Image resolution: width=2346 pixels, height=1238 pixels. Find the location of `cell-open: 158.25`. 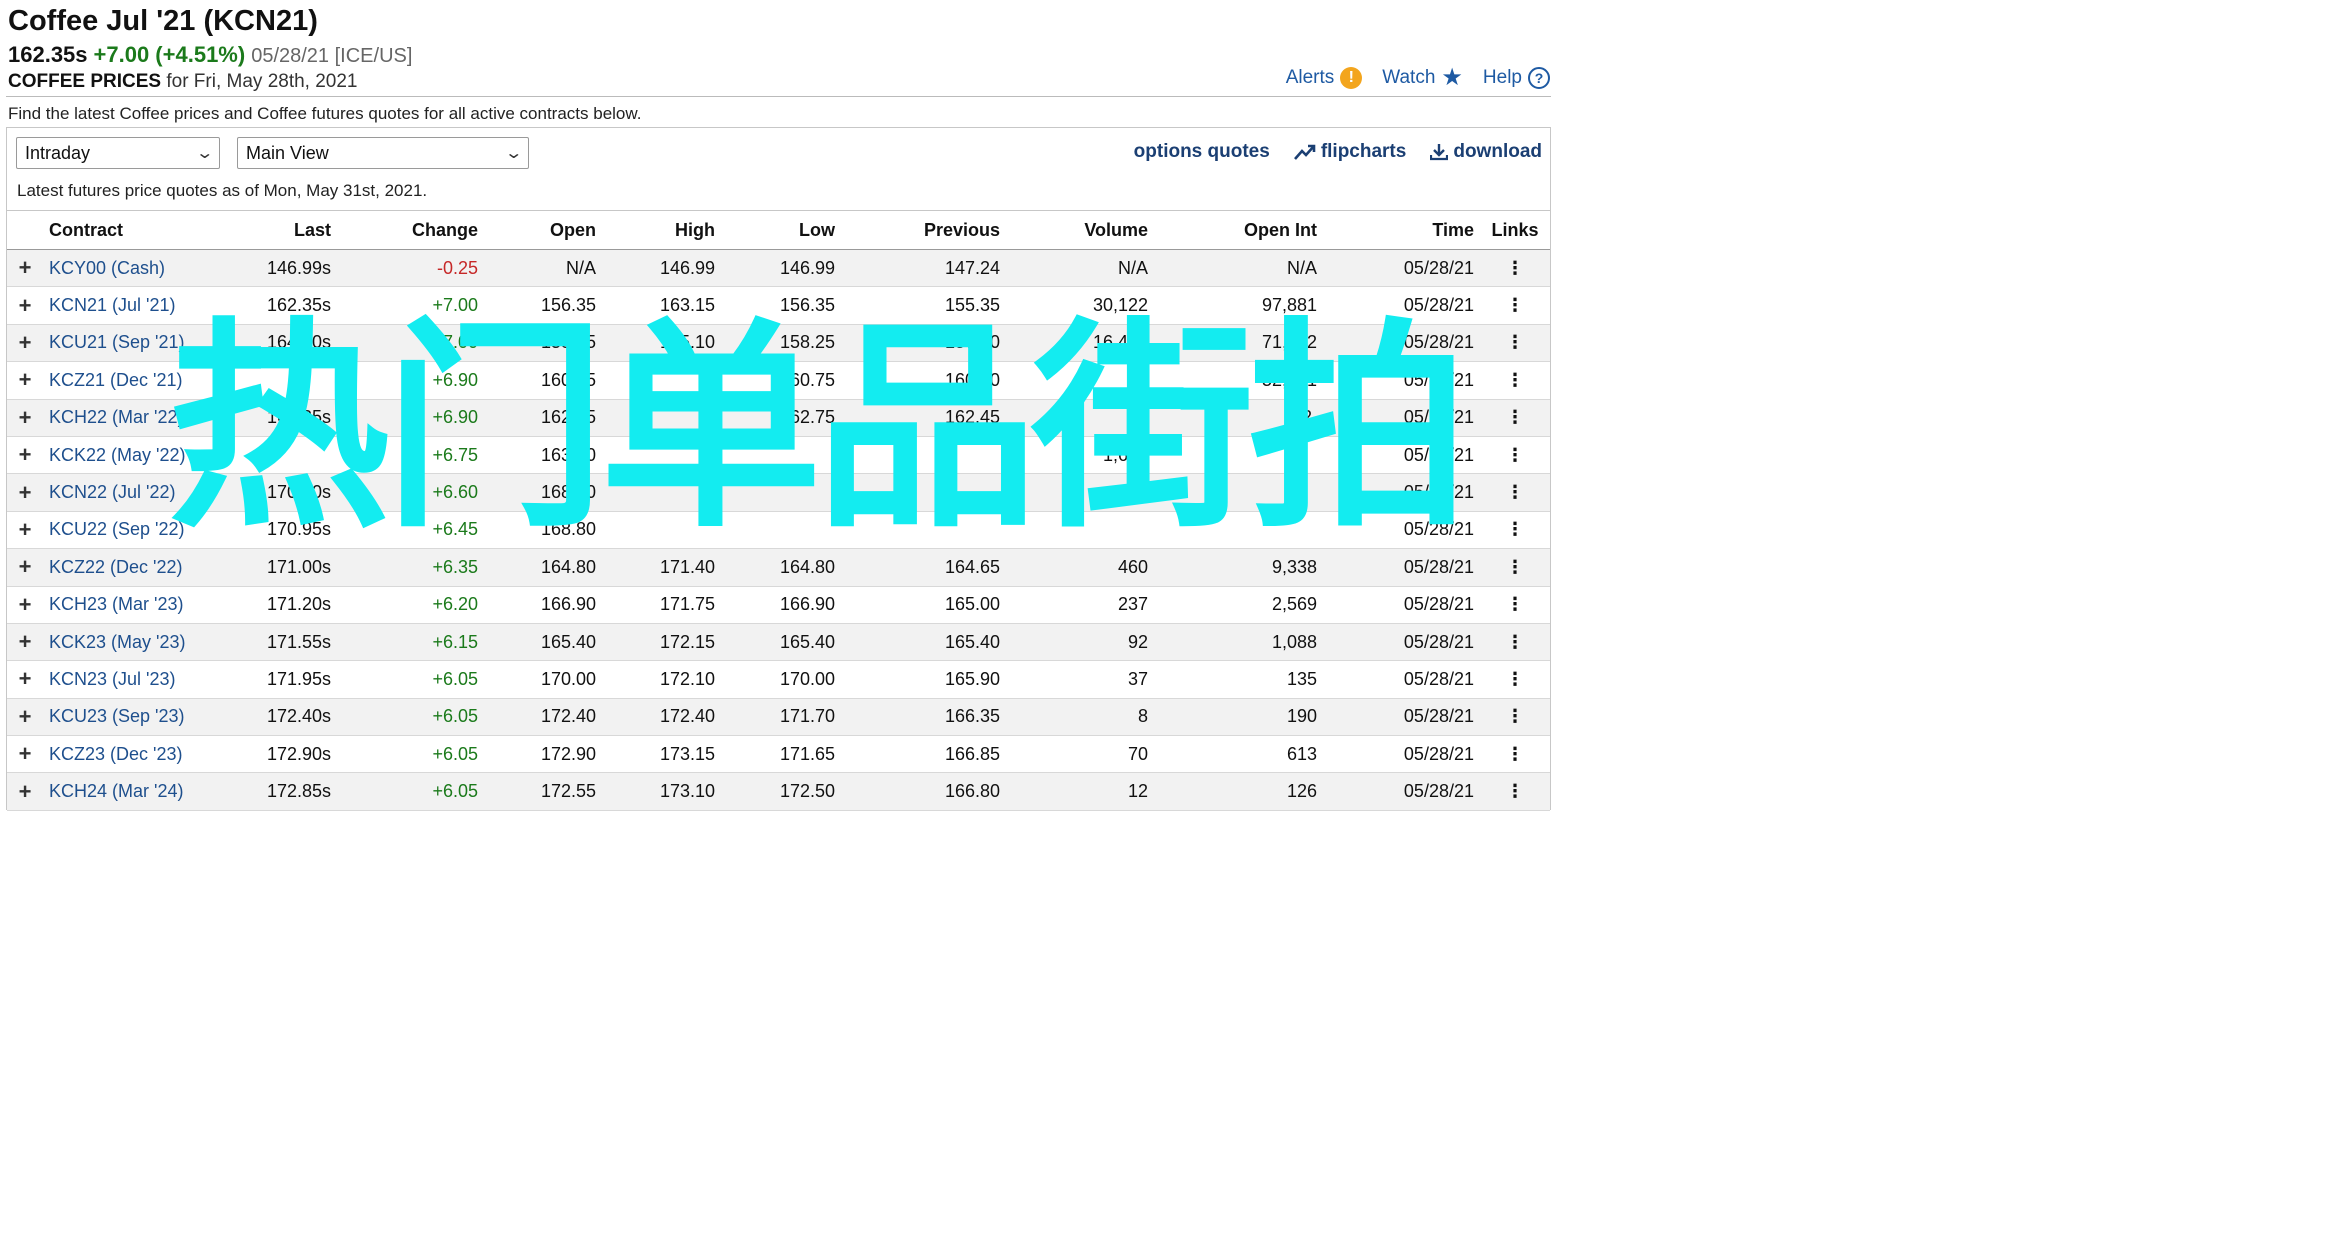

cell-open: 158.25 is located at coordinates (543, 343).